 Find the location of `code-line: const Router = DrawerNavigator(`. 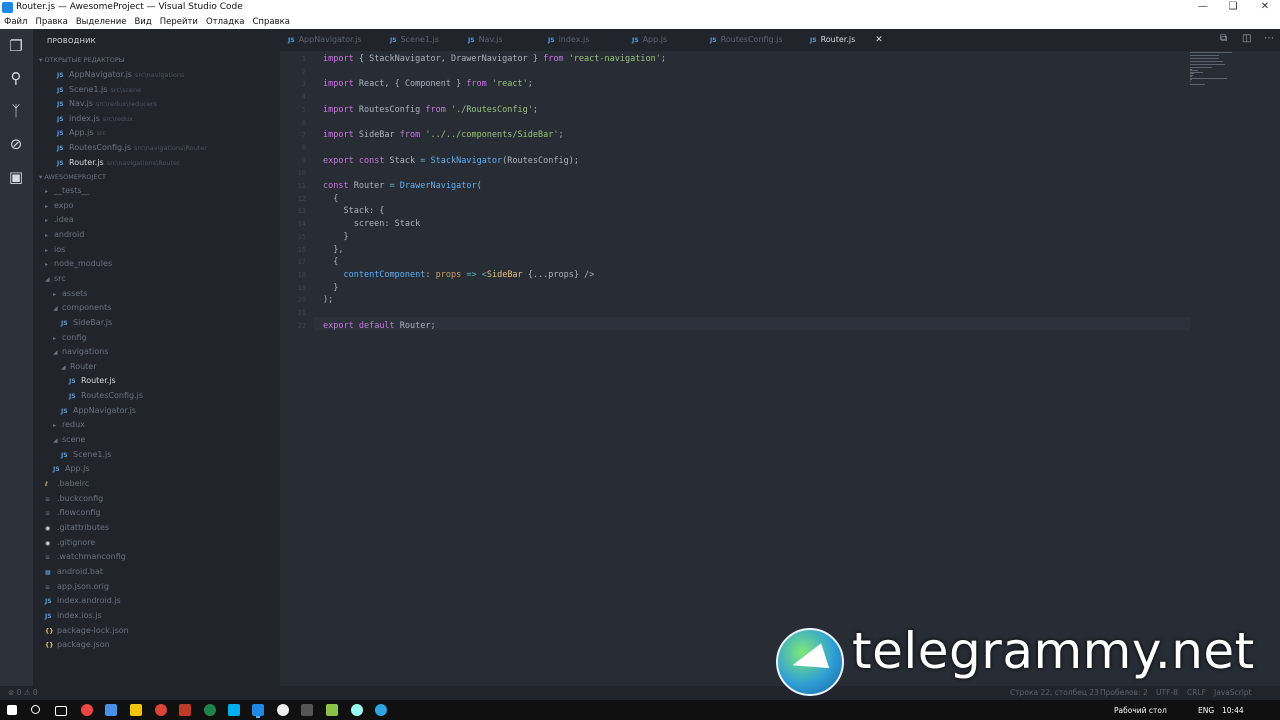

code-line: const Router = DrawerNavigator( is located at coordinates (402, 186).